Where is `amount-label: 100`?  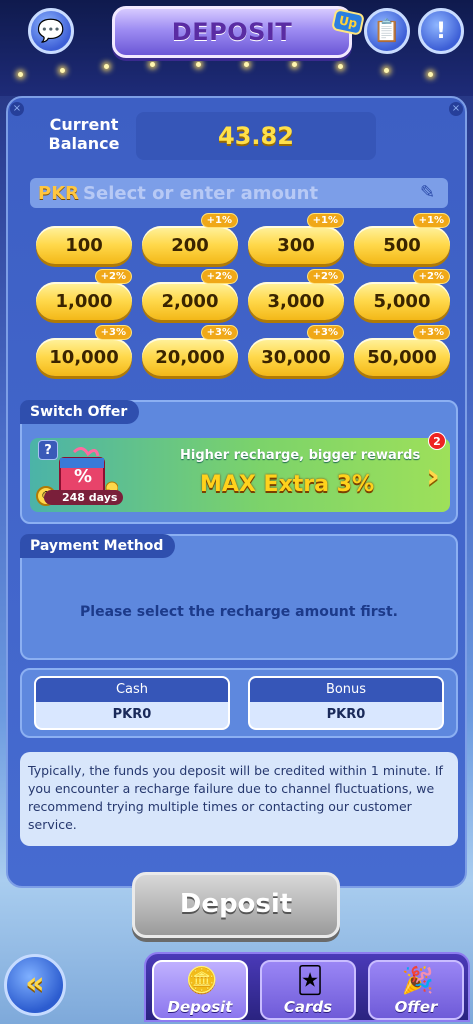
amount-label: 100 is located at coordinates (84, 245).